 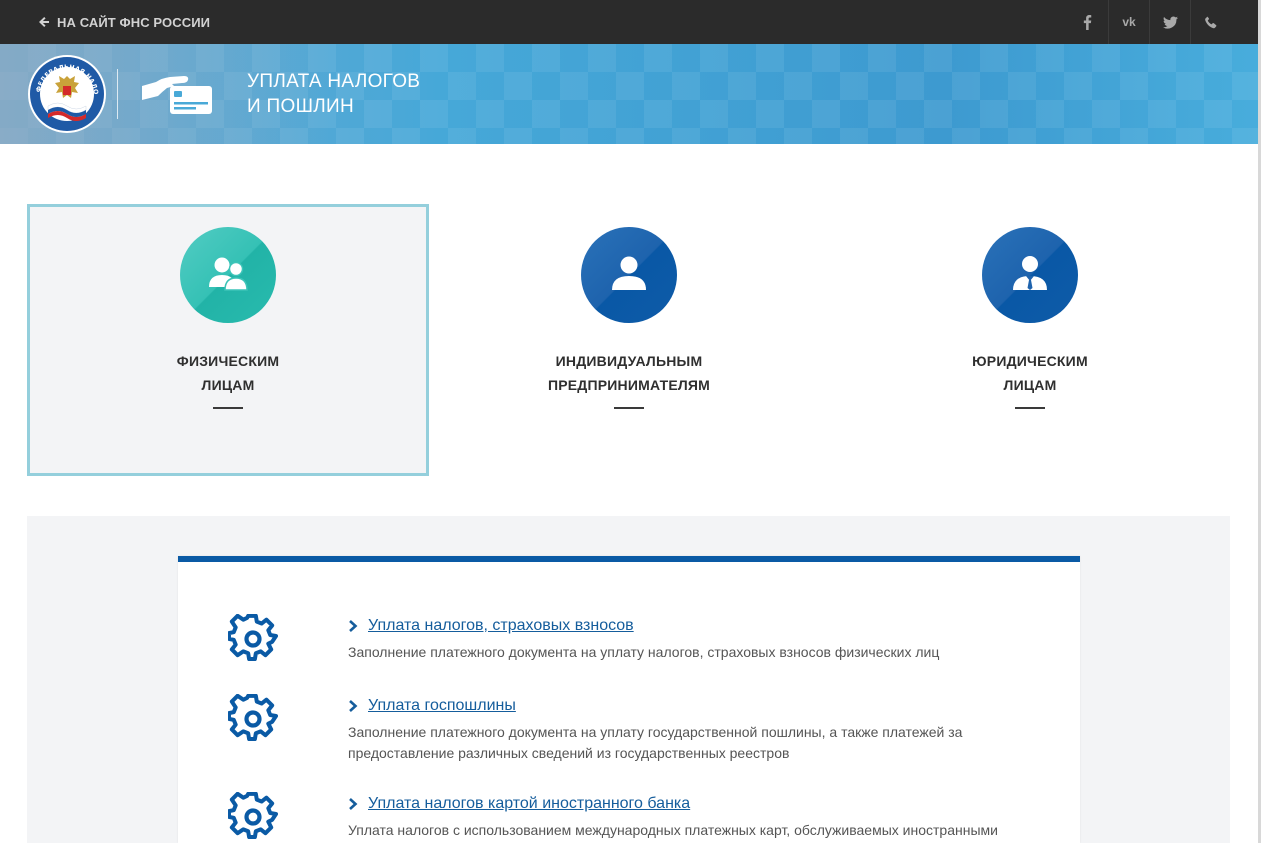 What do you see at coordinates (529, 803) in the screenshot?
I see `service-link-label: Уплата налогов картой иностранного банка` at bounding box center [529, 803].